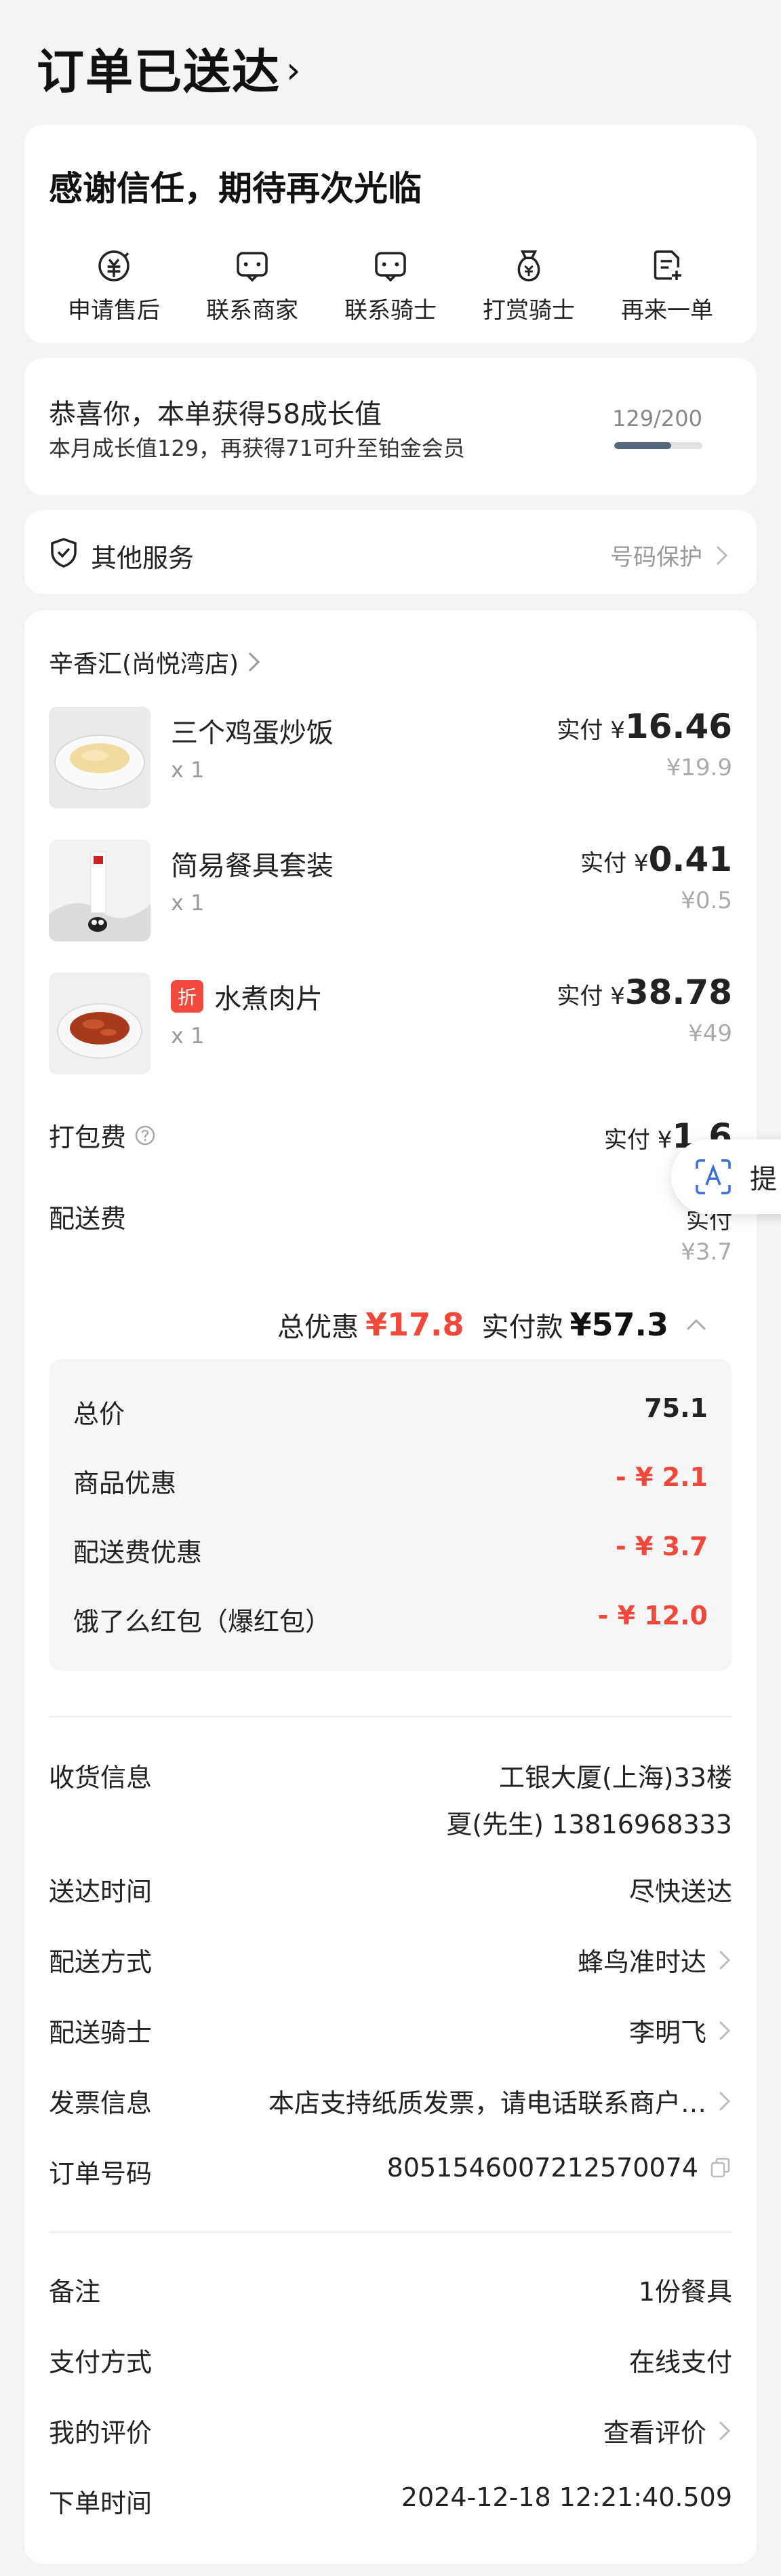  What do you see at coordinates (101, 2362) in the screenshot?
I see `payment-label: 支付方式` at bounding box center [101, 2362].